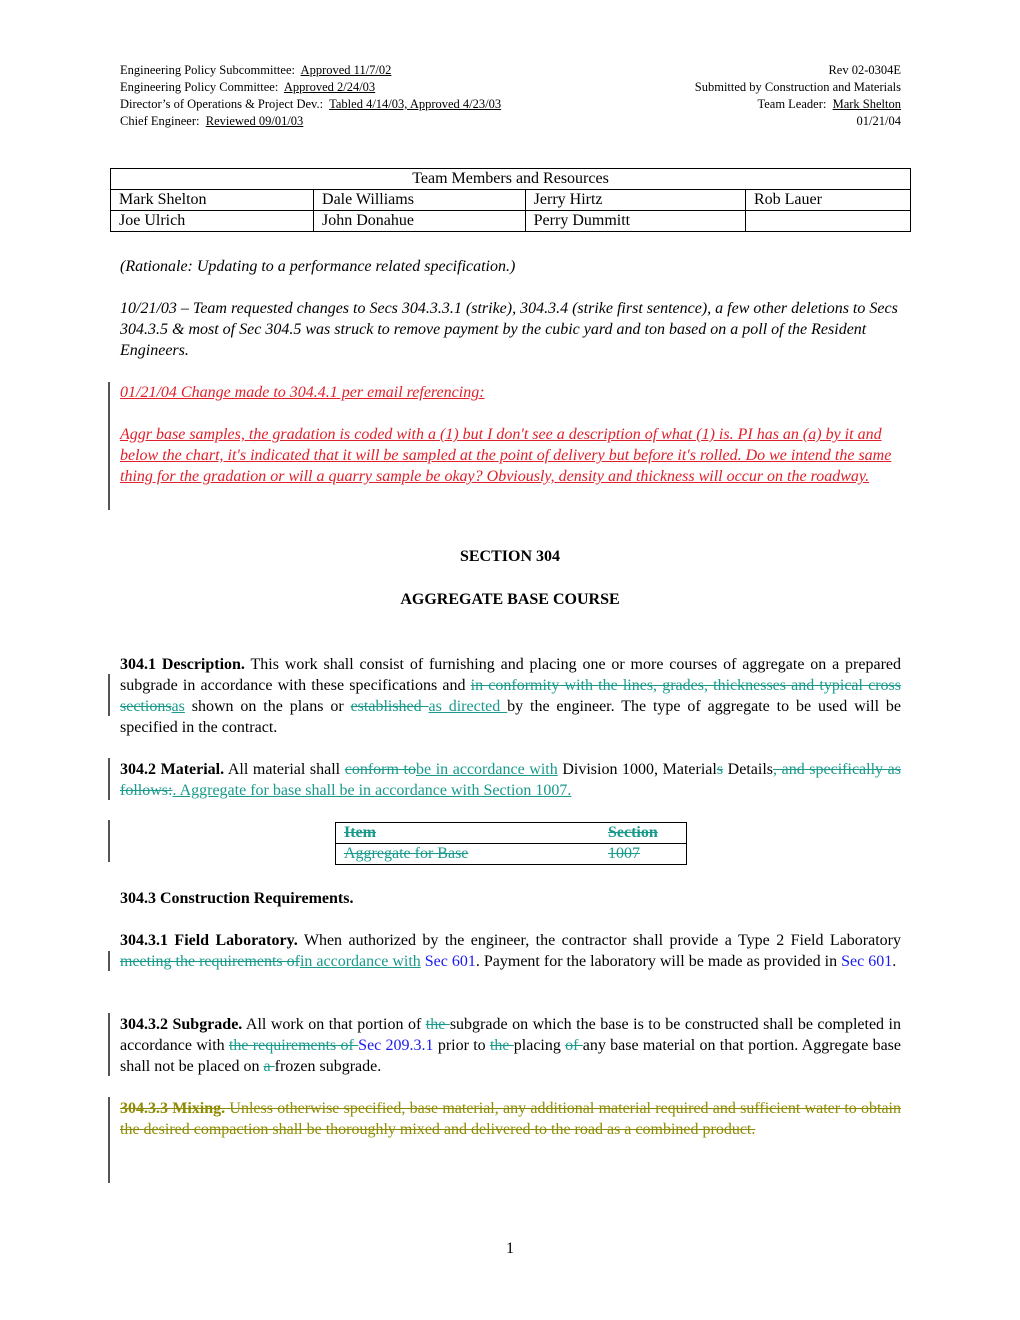  What do you see at coordinates (199, 87) in the screenshot?
I see `header-label: Engineering Policy Committee:` at bounding box center [199, 87].